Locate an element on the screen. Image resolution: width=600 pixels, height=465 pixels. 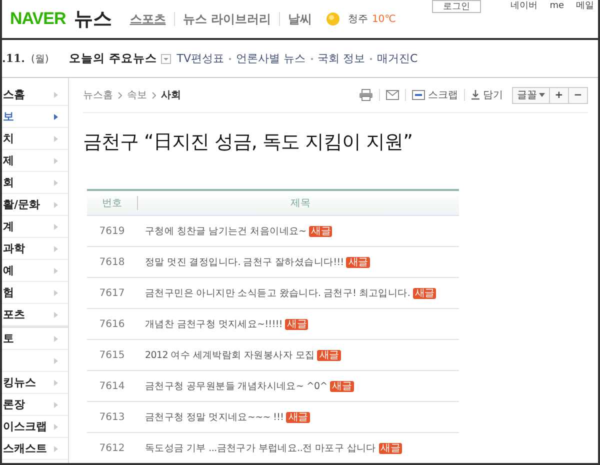
weekday: (월) is located at coordinates (39, 59).